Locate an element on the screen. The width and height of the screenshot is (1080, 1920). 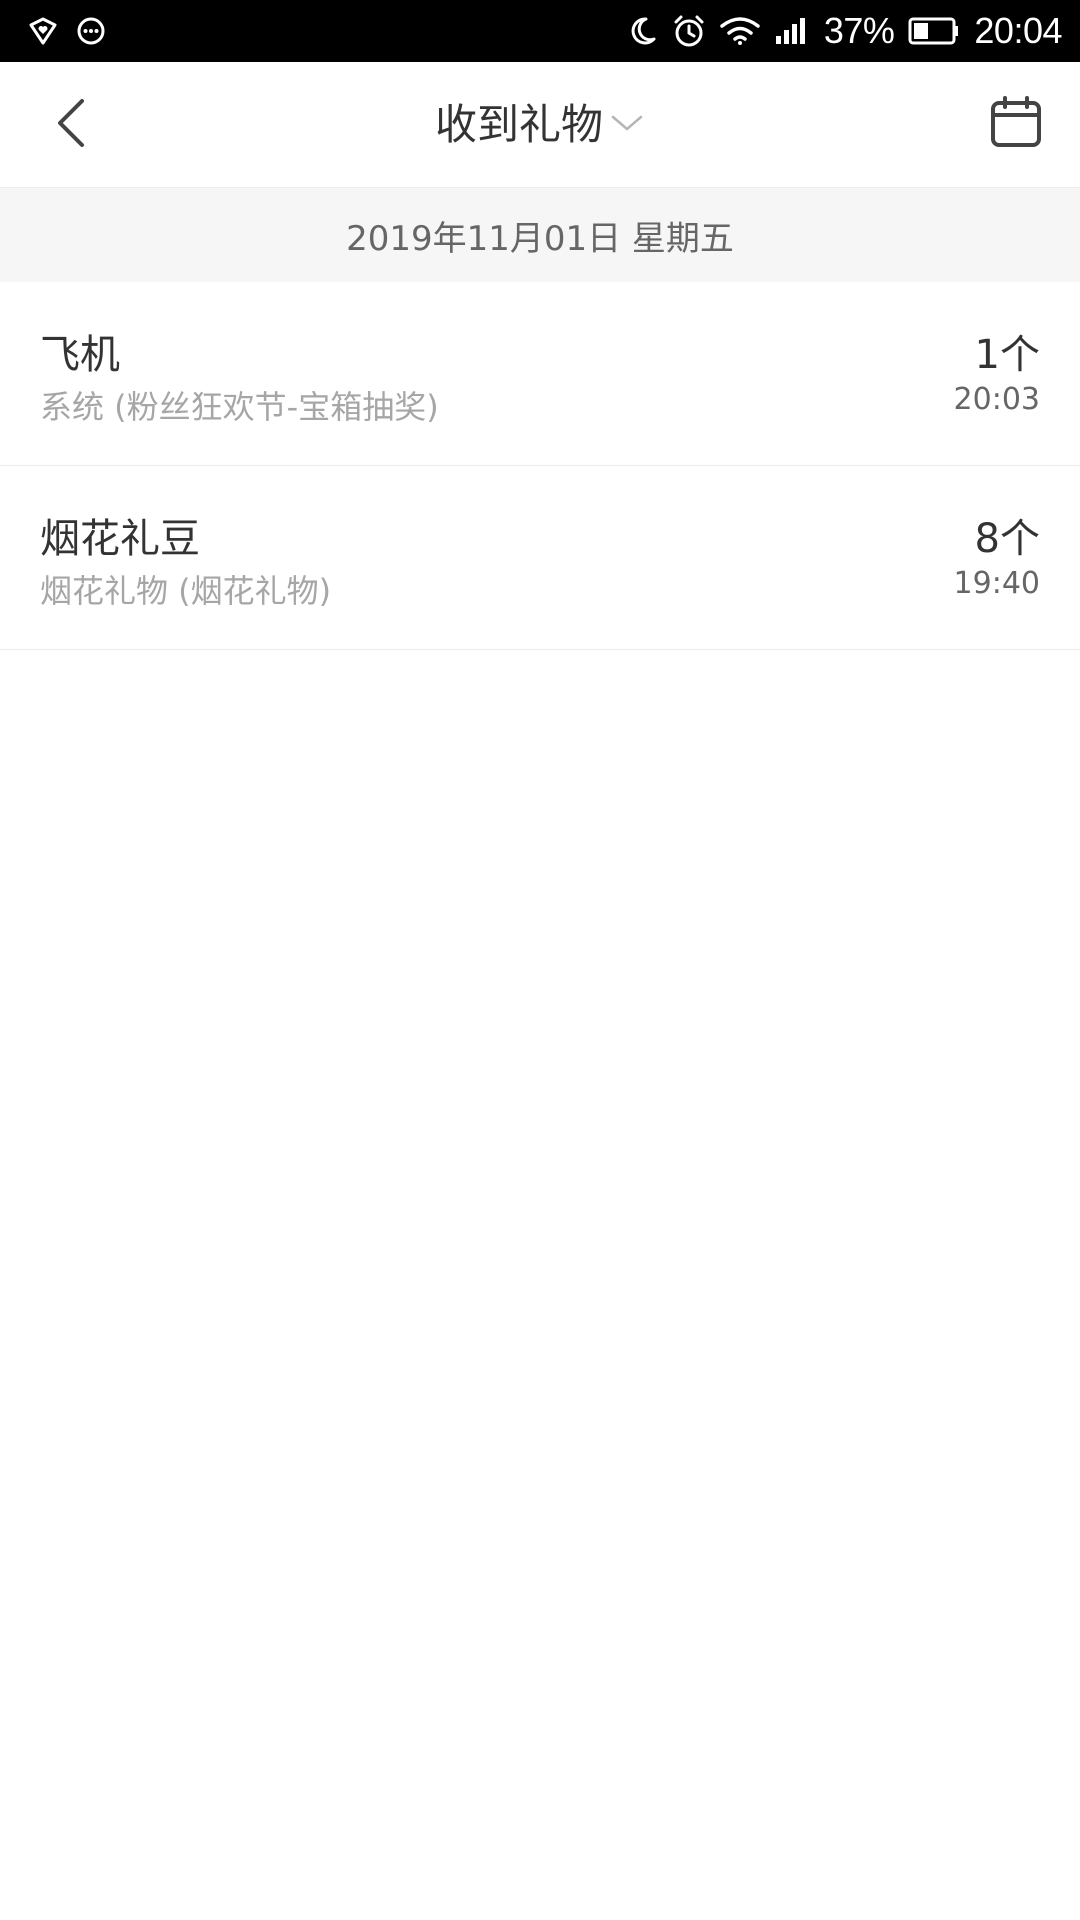
app-header: 收到礼物 is located at coordinates (540, 125).